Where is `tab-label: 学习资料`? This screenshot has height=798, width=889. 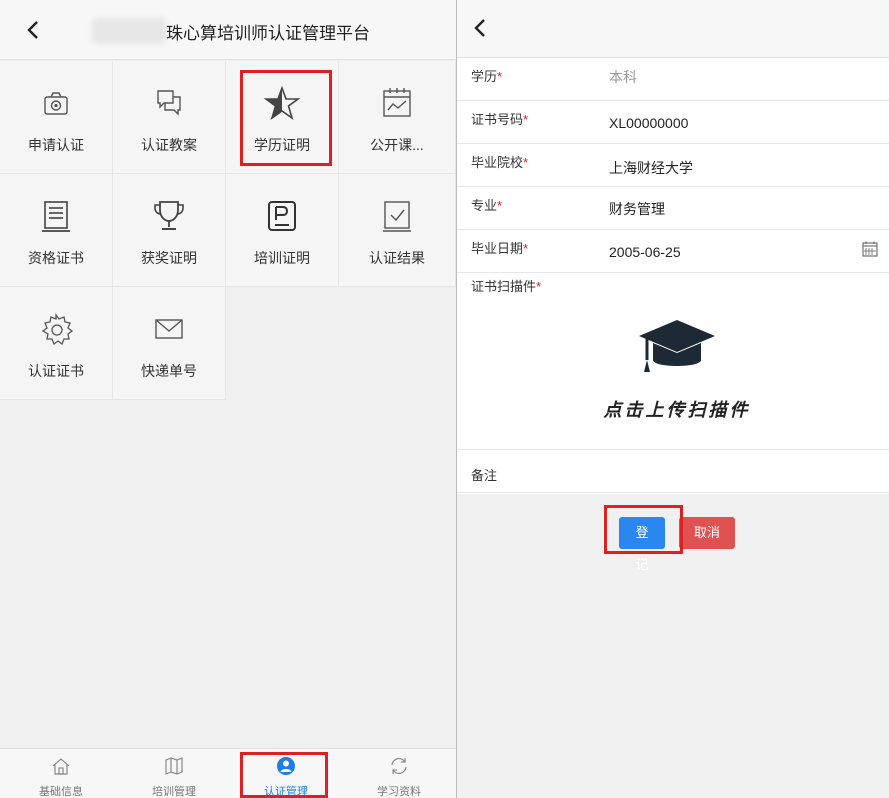
tab-label: 学习资料 is located at coordinates (399, 792).